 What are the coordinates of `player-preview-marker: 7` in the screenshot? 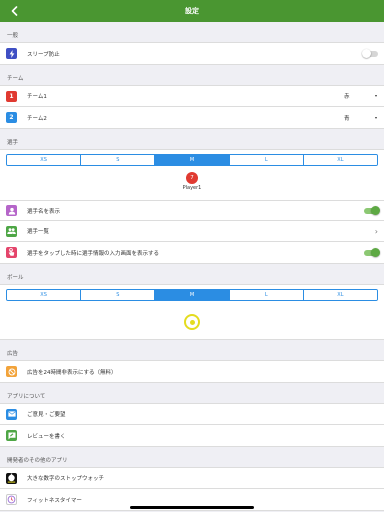 It's located at (192, 178).